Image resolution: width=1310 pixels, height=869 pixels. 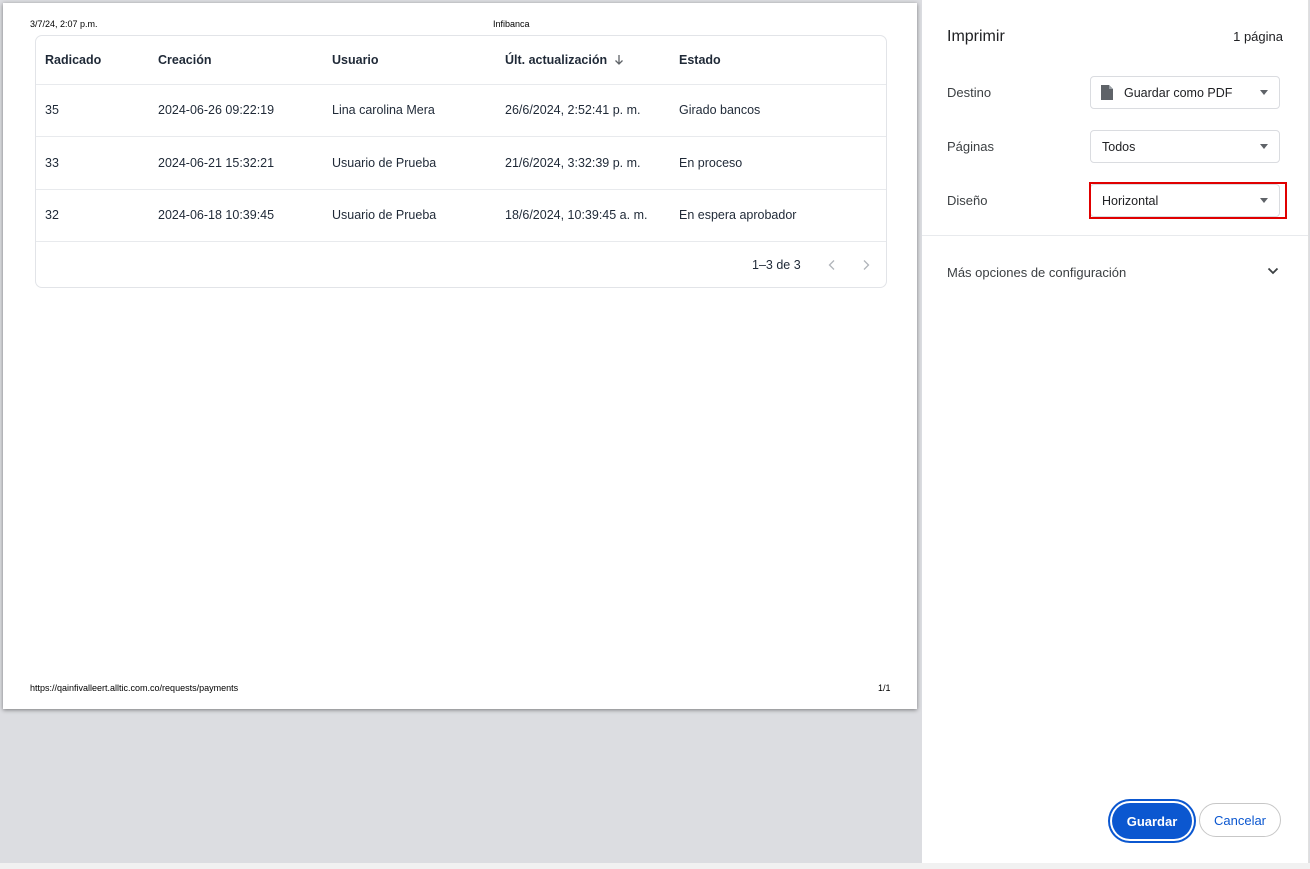 I want to click on page-header-title: Infibanca, so click(x=511, y=24).